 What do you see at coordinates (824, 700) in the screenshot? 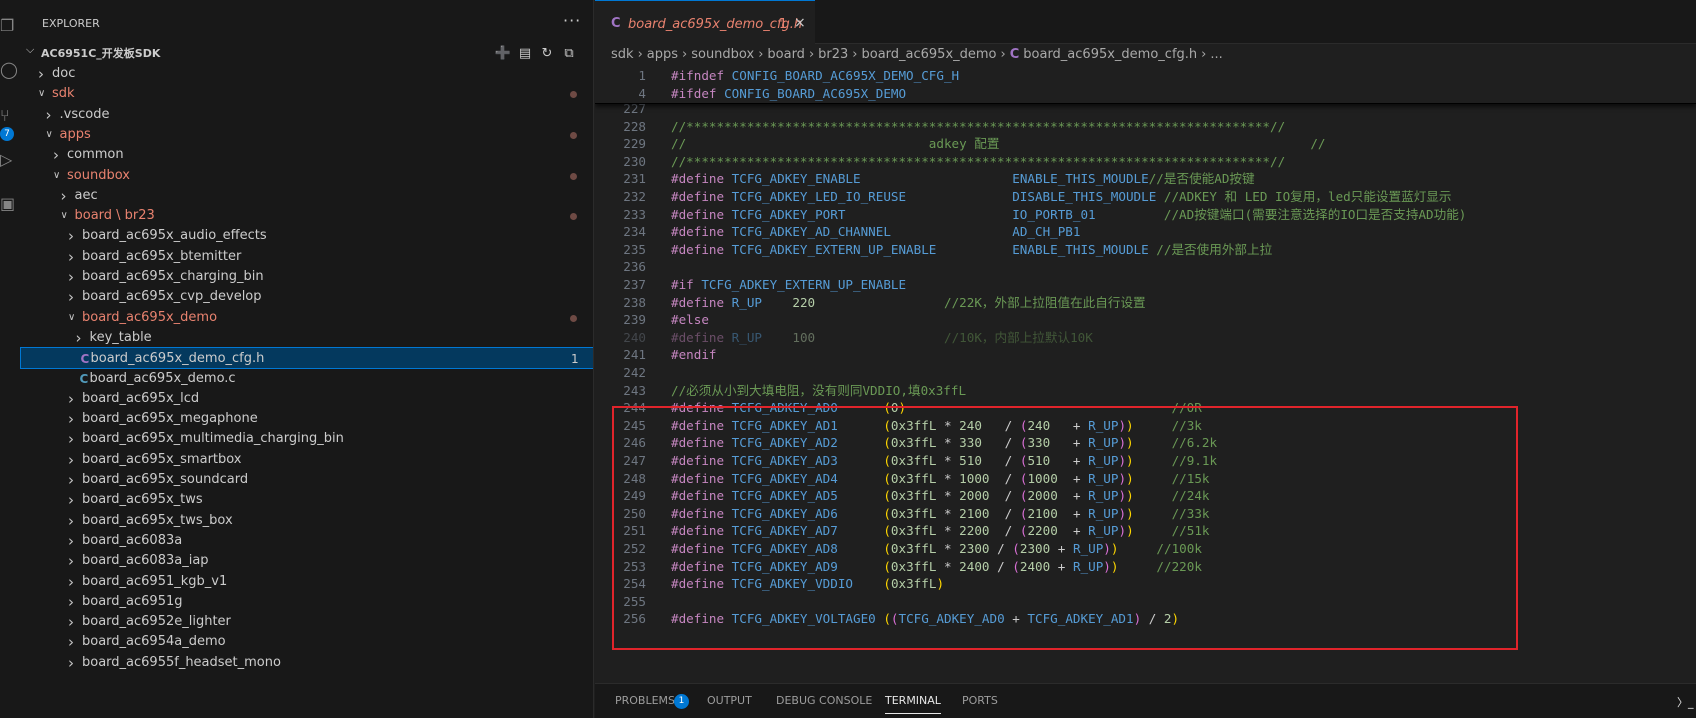
I see `tab-debug-console: DEBUG CONSOLE` at bounding box center [824, 700].